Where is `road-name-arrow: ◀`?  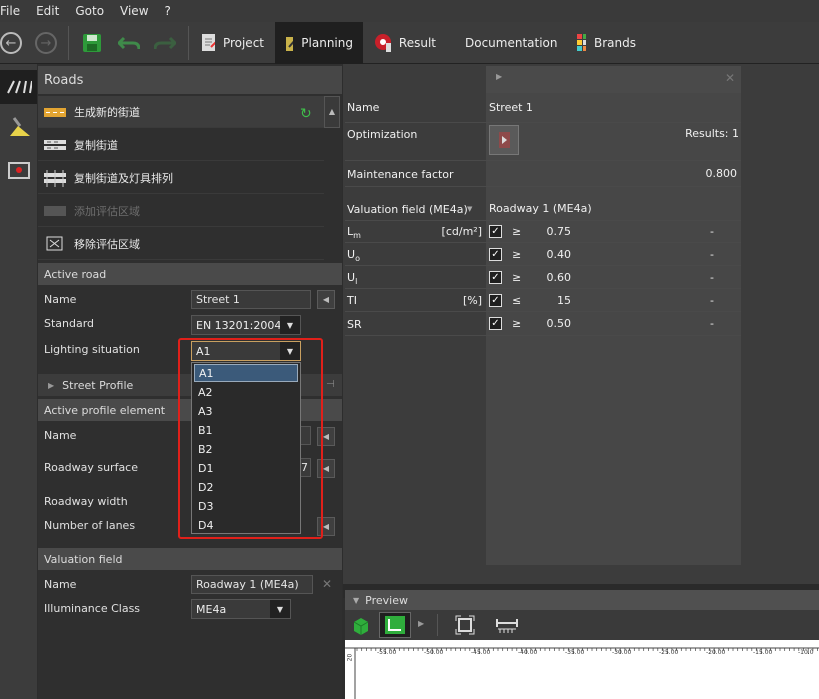
road-name-arrow: ◀ is located at coordinates (326, 299).